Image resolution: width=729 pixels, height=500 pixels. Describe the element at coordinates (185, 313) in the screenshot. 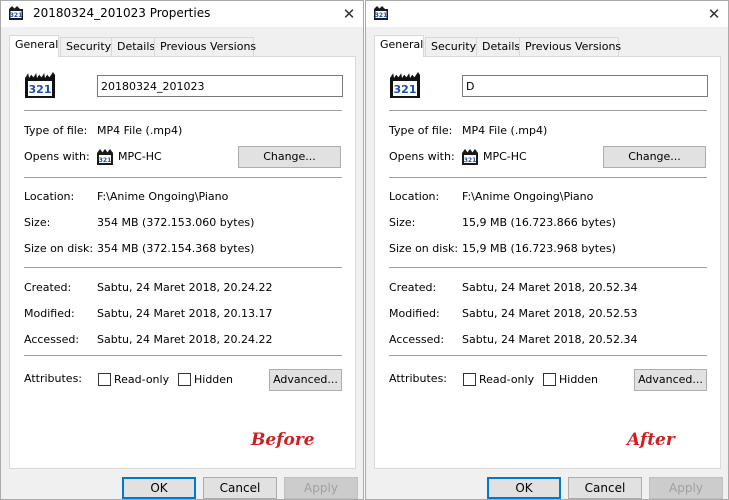

I see `modified-value: Sabtu, 24 Maret 2018, 20.13.17` at that location.